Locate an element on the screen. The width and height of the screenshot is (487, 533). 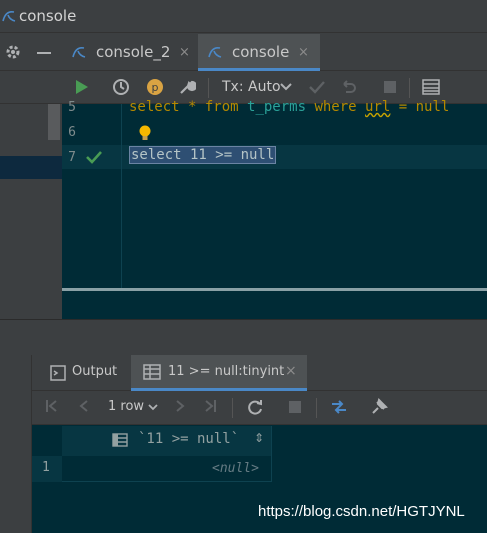
tab-console-2: console_2 × is located at coordinates (130, 52).